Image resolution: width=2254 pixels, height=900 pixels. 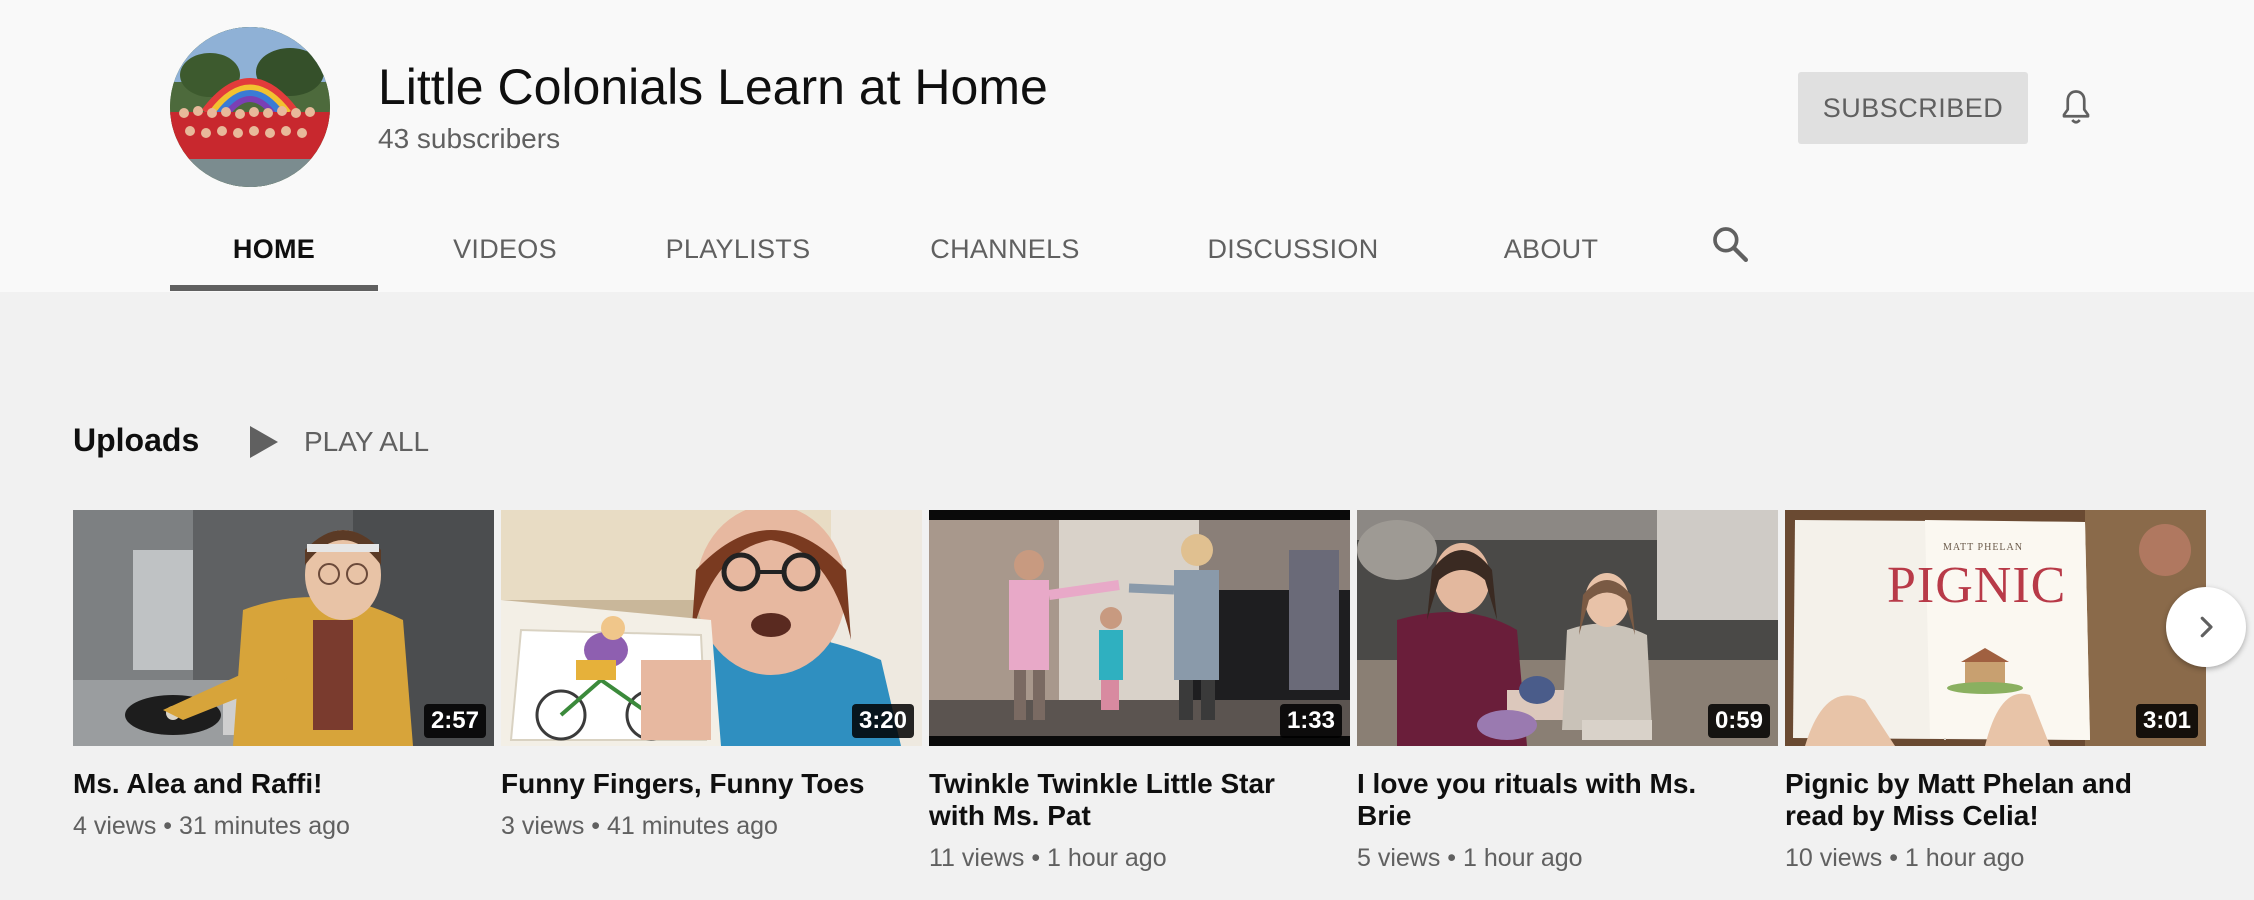 I want to click on video-metadata: 10 views • 1 hour ago, so click(x=1905, y=858).